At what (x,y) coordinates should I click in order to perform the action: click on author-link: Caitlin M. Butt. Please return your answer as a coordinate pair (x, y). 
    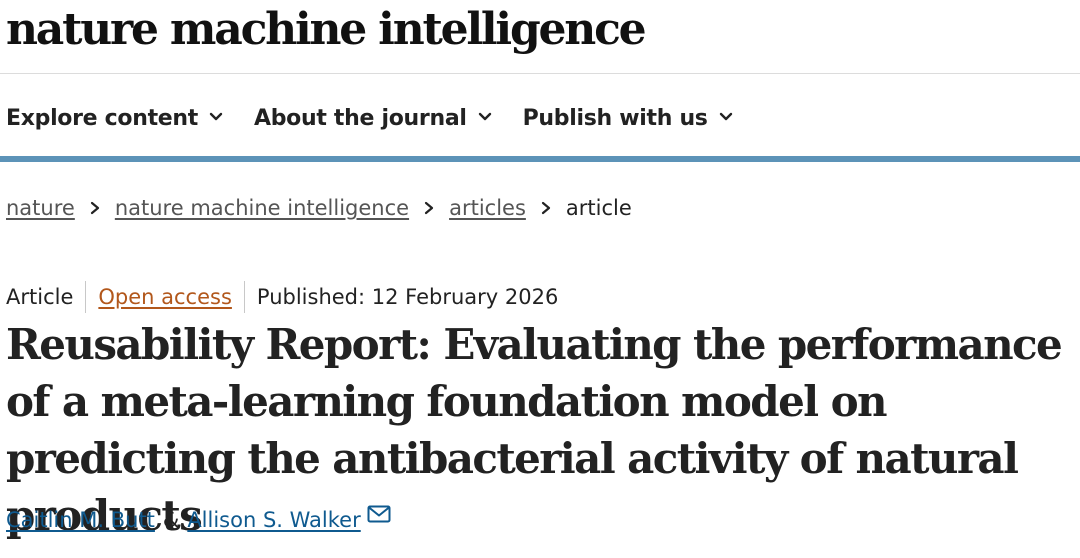
    Looking at the image, I should click on (80, 520).